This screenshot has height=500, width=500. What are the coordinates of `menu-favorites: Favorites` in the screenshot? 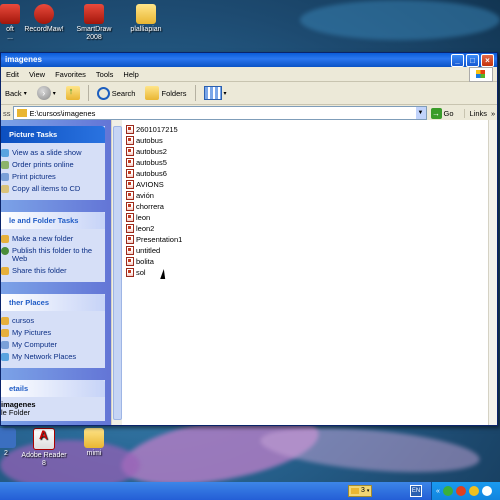 It's located at (70, 74).